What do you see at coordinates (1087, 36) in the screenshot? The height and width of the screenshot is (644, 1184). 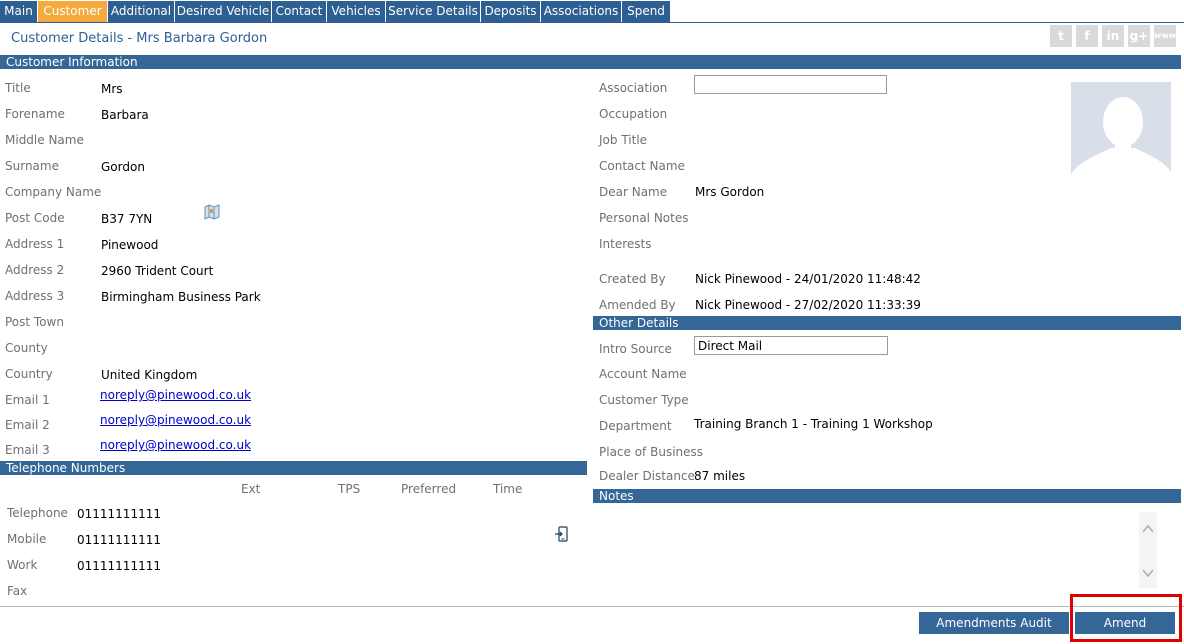 I see `facebook-icon: f` at bounding box center [1087, 36].